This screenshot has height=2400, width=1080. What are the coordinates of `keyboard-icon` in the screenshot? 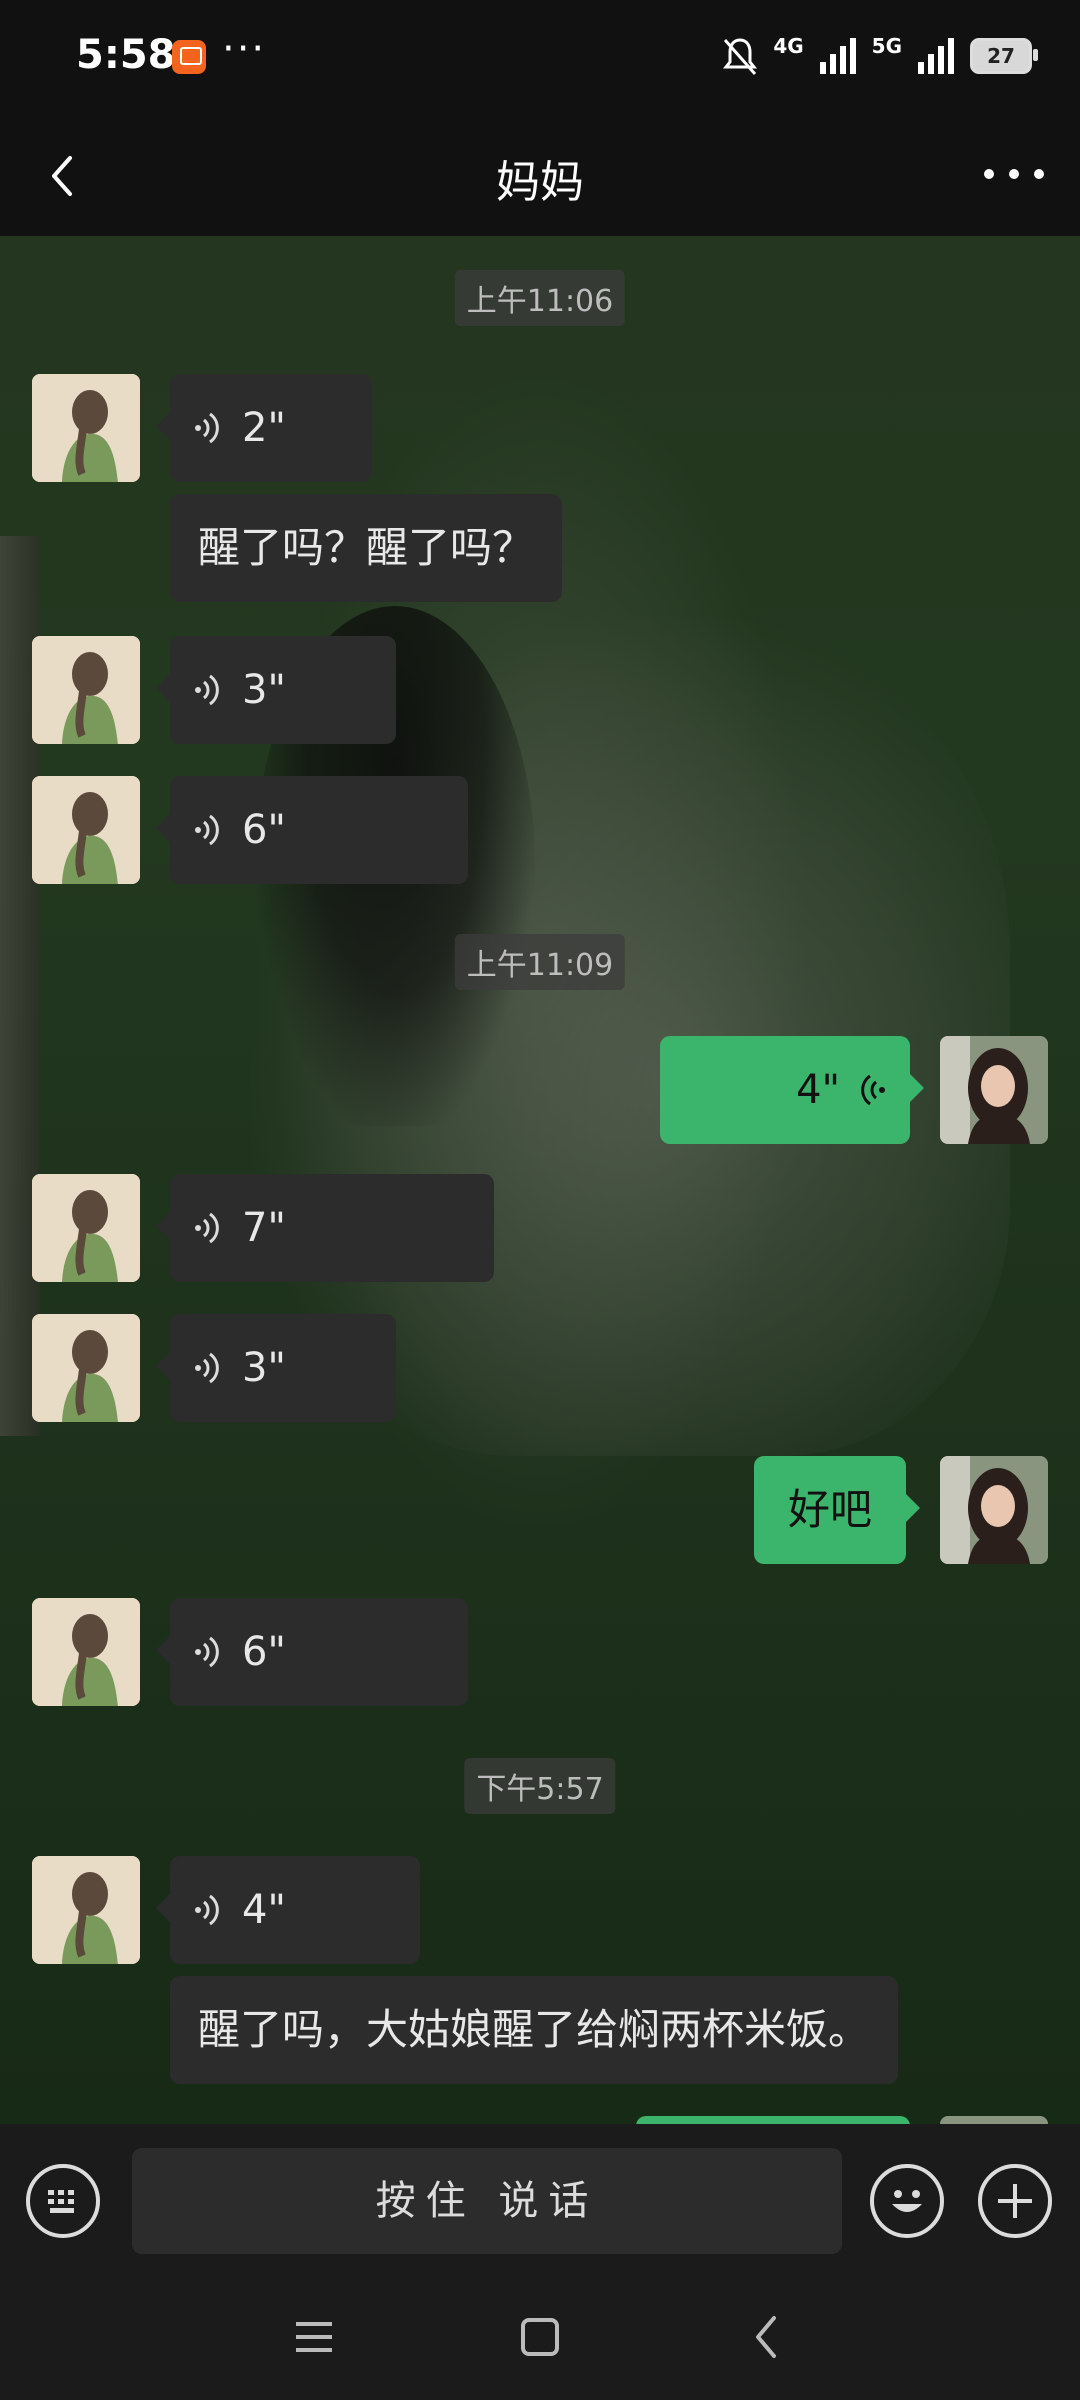 It's located at (63, 2201).